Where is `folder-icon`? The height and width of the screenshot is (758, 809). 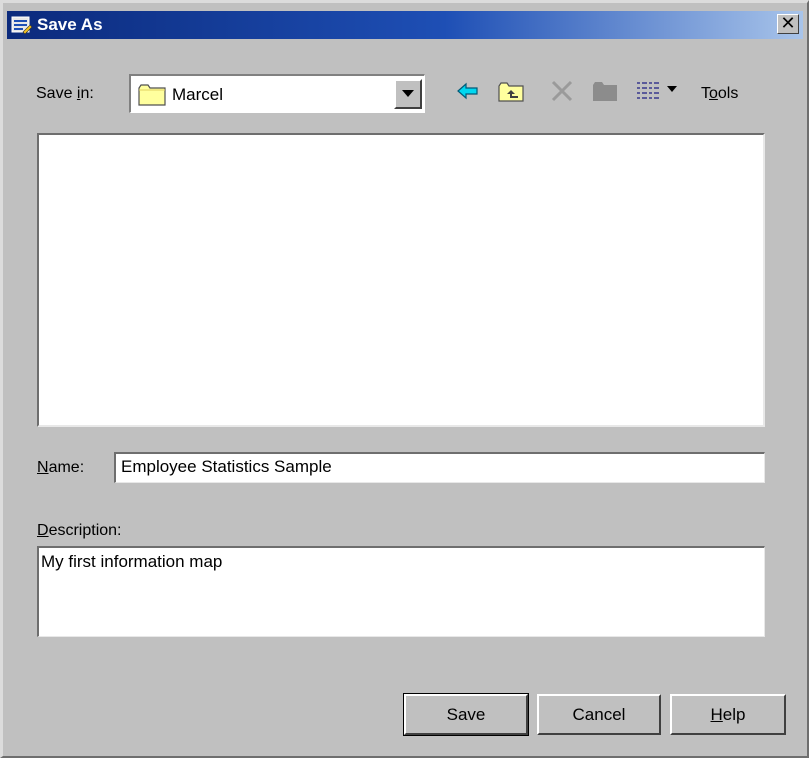 folder-icon is located at coordinates (152, 95).